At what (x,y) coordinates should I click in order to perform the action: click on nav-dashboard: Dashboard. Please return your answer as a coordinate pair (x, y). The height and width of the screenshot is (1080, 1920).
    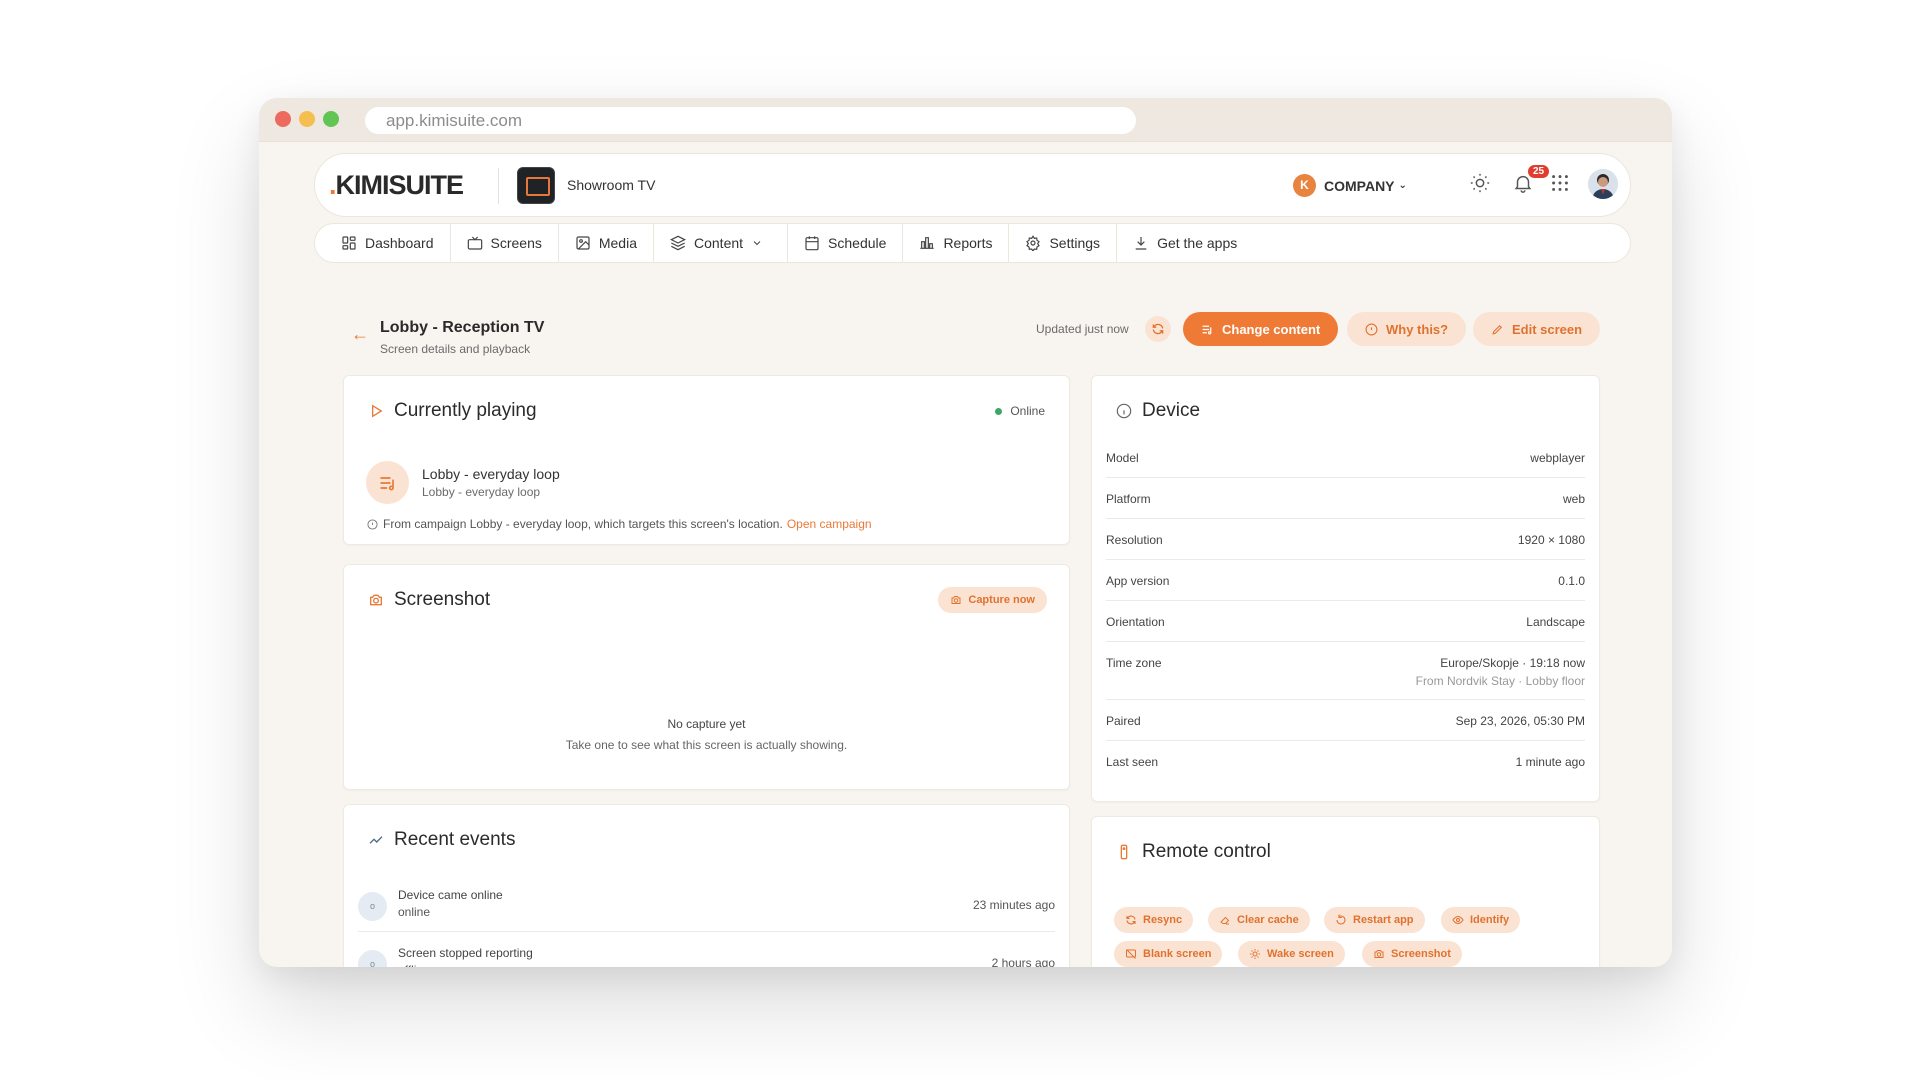
    Looking at the image, I should click on (388, 243).